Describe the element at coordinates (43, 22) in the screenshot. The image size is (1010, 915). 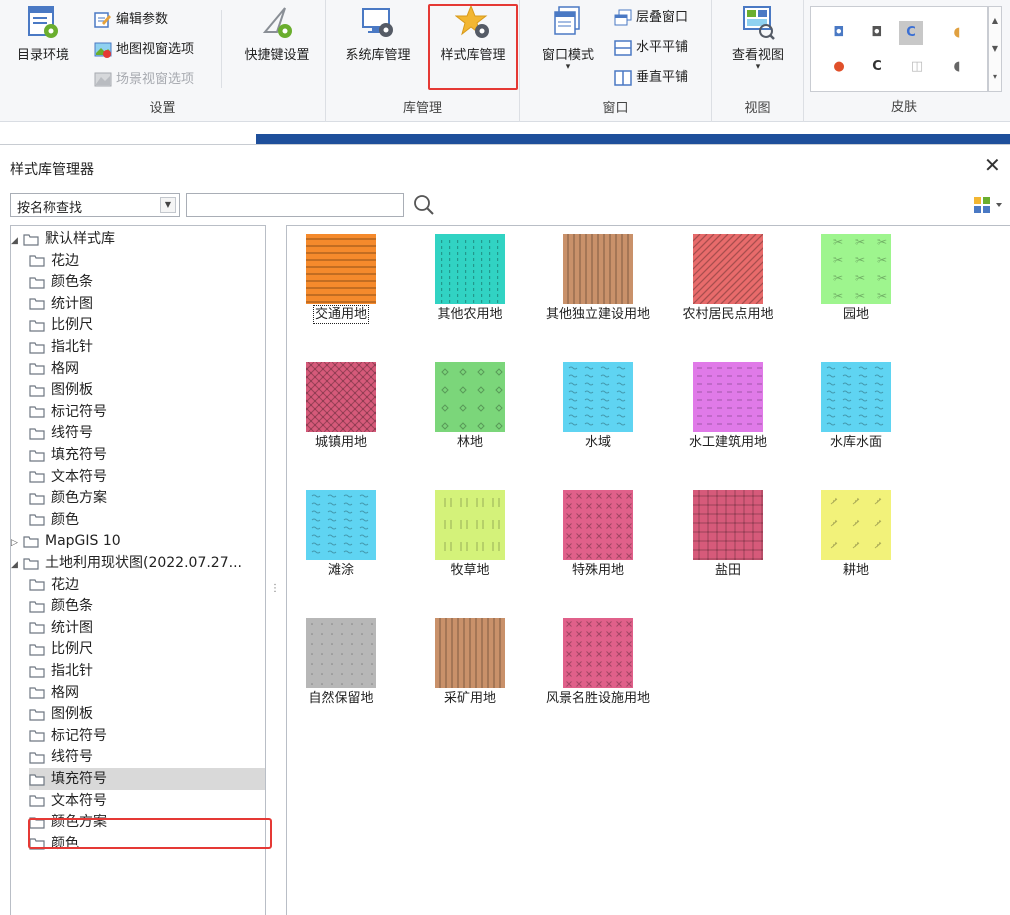
I see `catalog-env-icon` at that location.